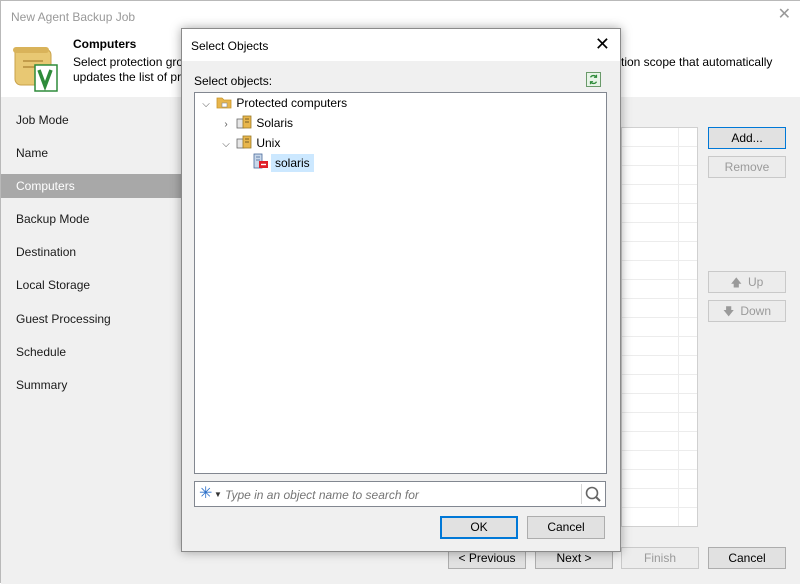  I want to click on wizard-close-icon: ✕, so click(784, 15).